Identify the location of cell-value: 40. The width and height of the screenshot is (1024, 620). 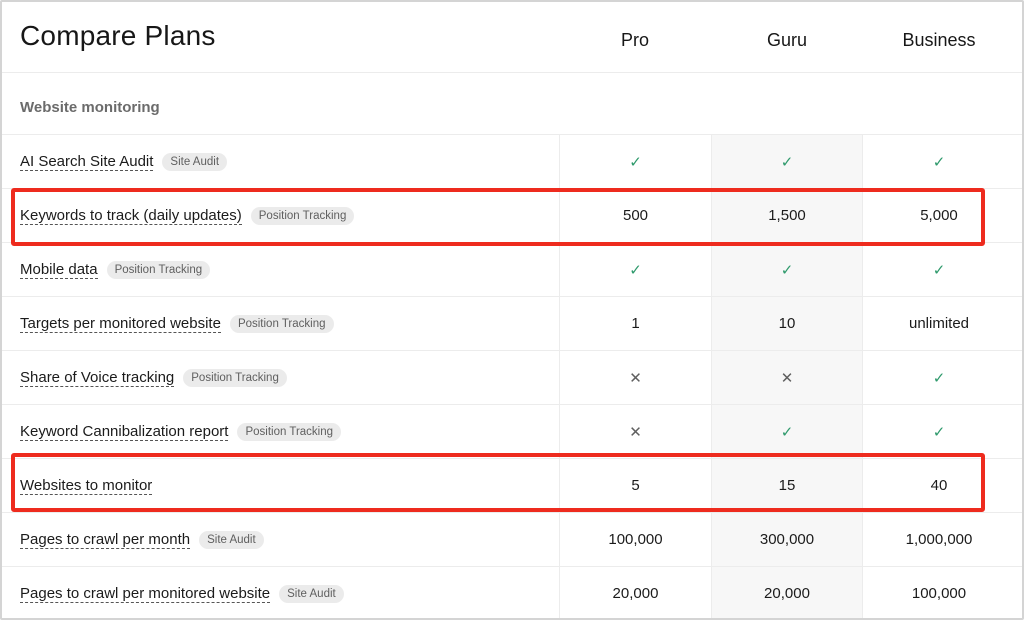
(939, 485).